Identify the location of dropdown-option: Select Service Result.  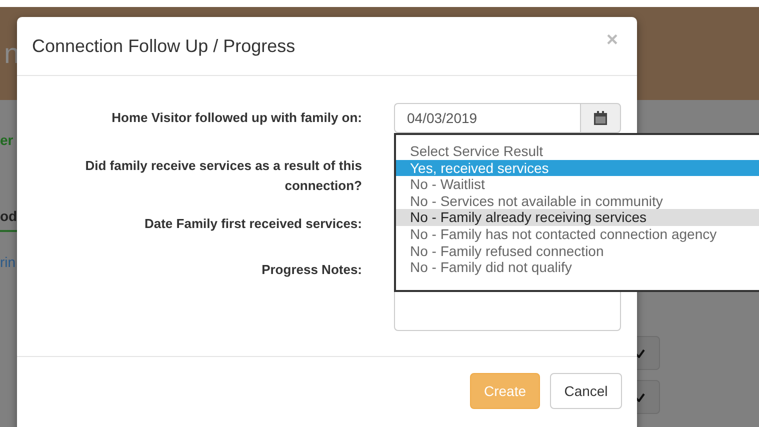
(577, 151).